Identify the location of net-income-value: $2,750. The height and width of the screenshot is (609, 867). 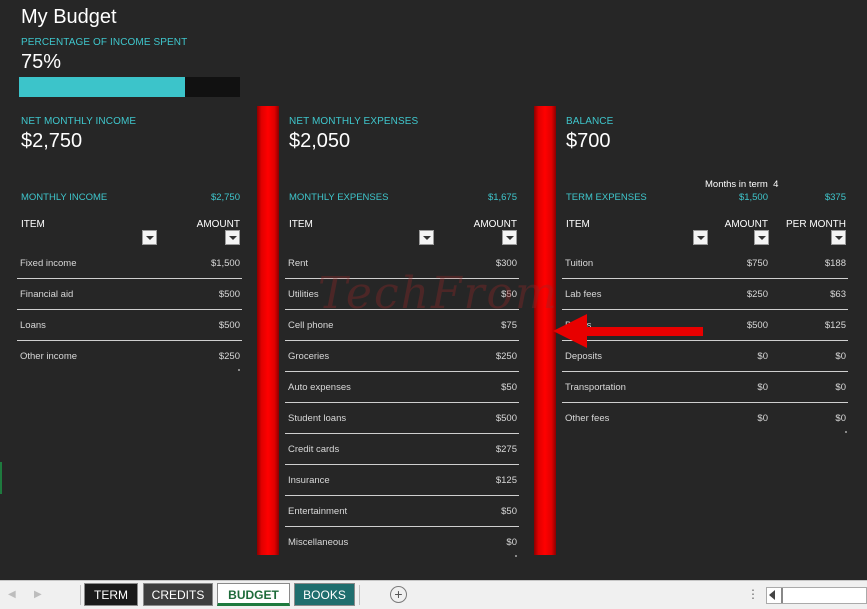
(52, 141).